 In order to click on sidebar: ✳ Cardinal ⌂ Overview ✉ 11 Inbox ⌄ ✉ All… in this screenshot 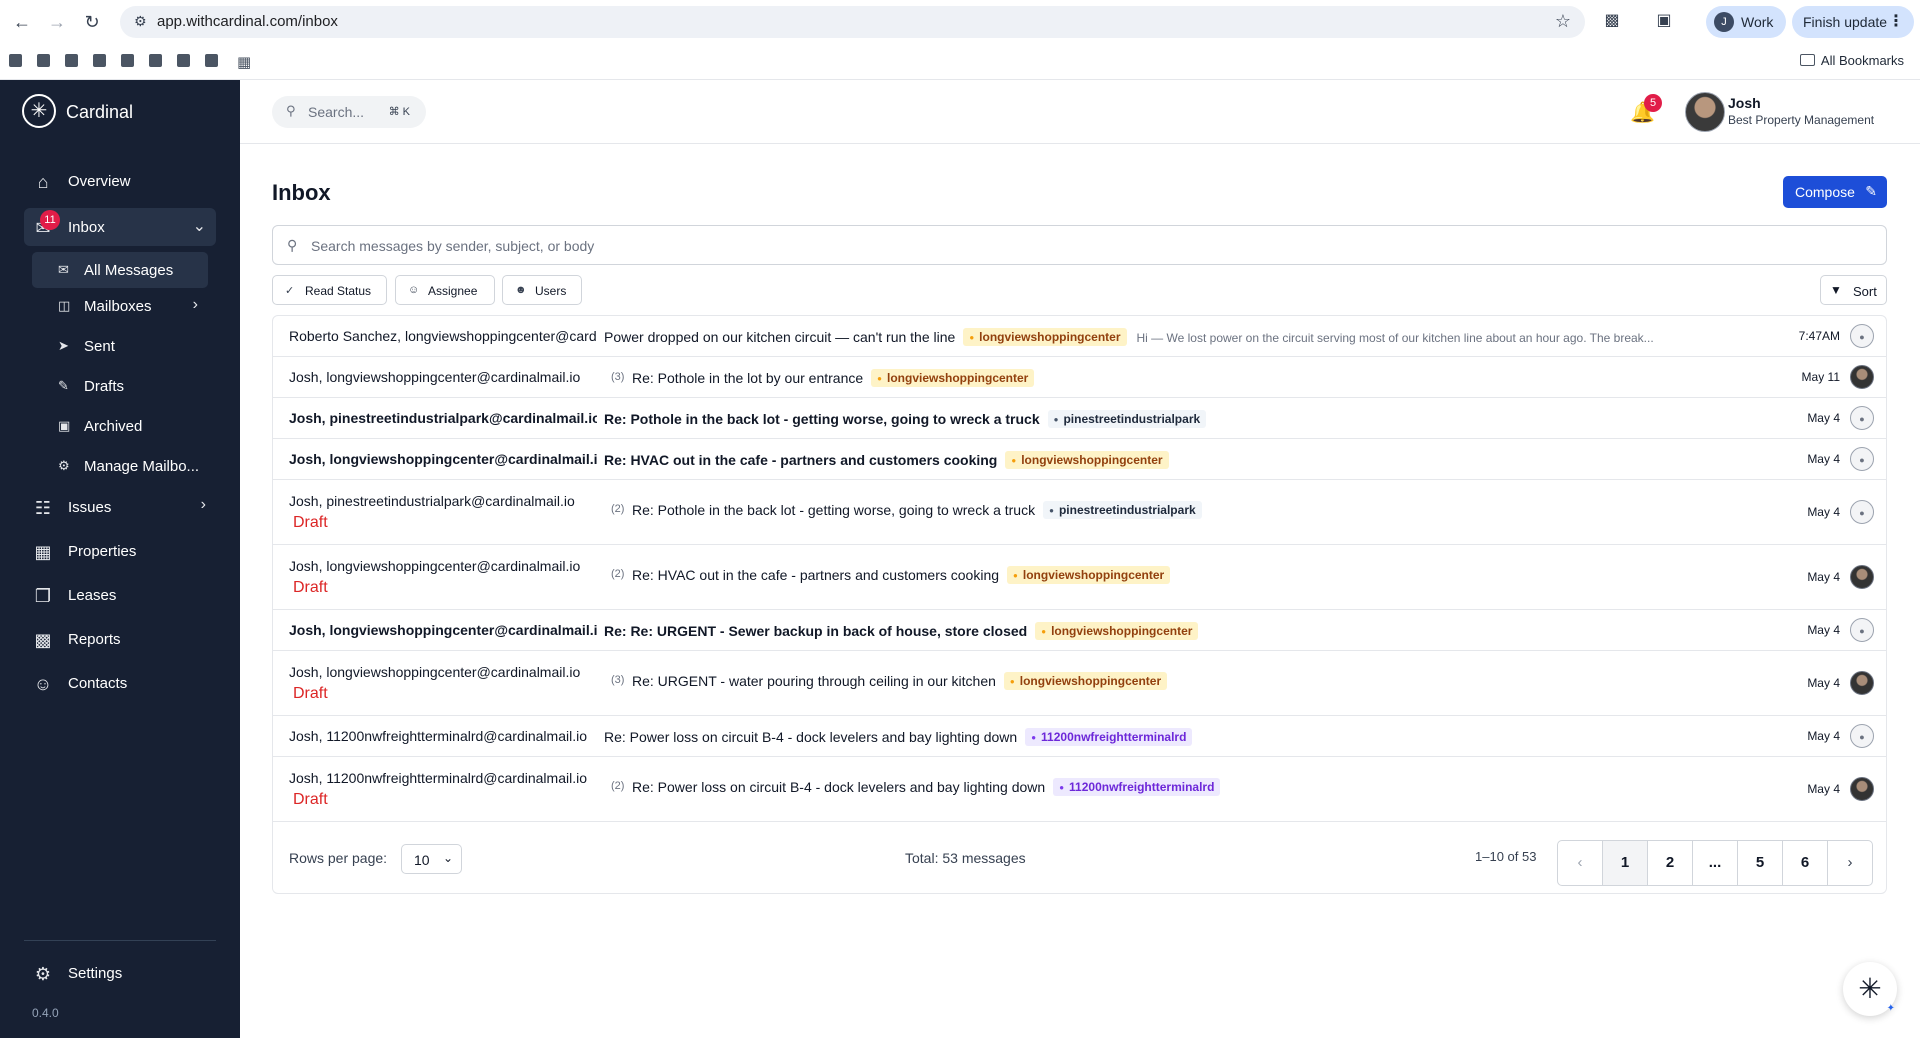, I will do `click(120, 559)`.